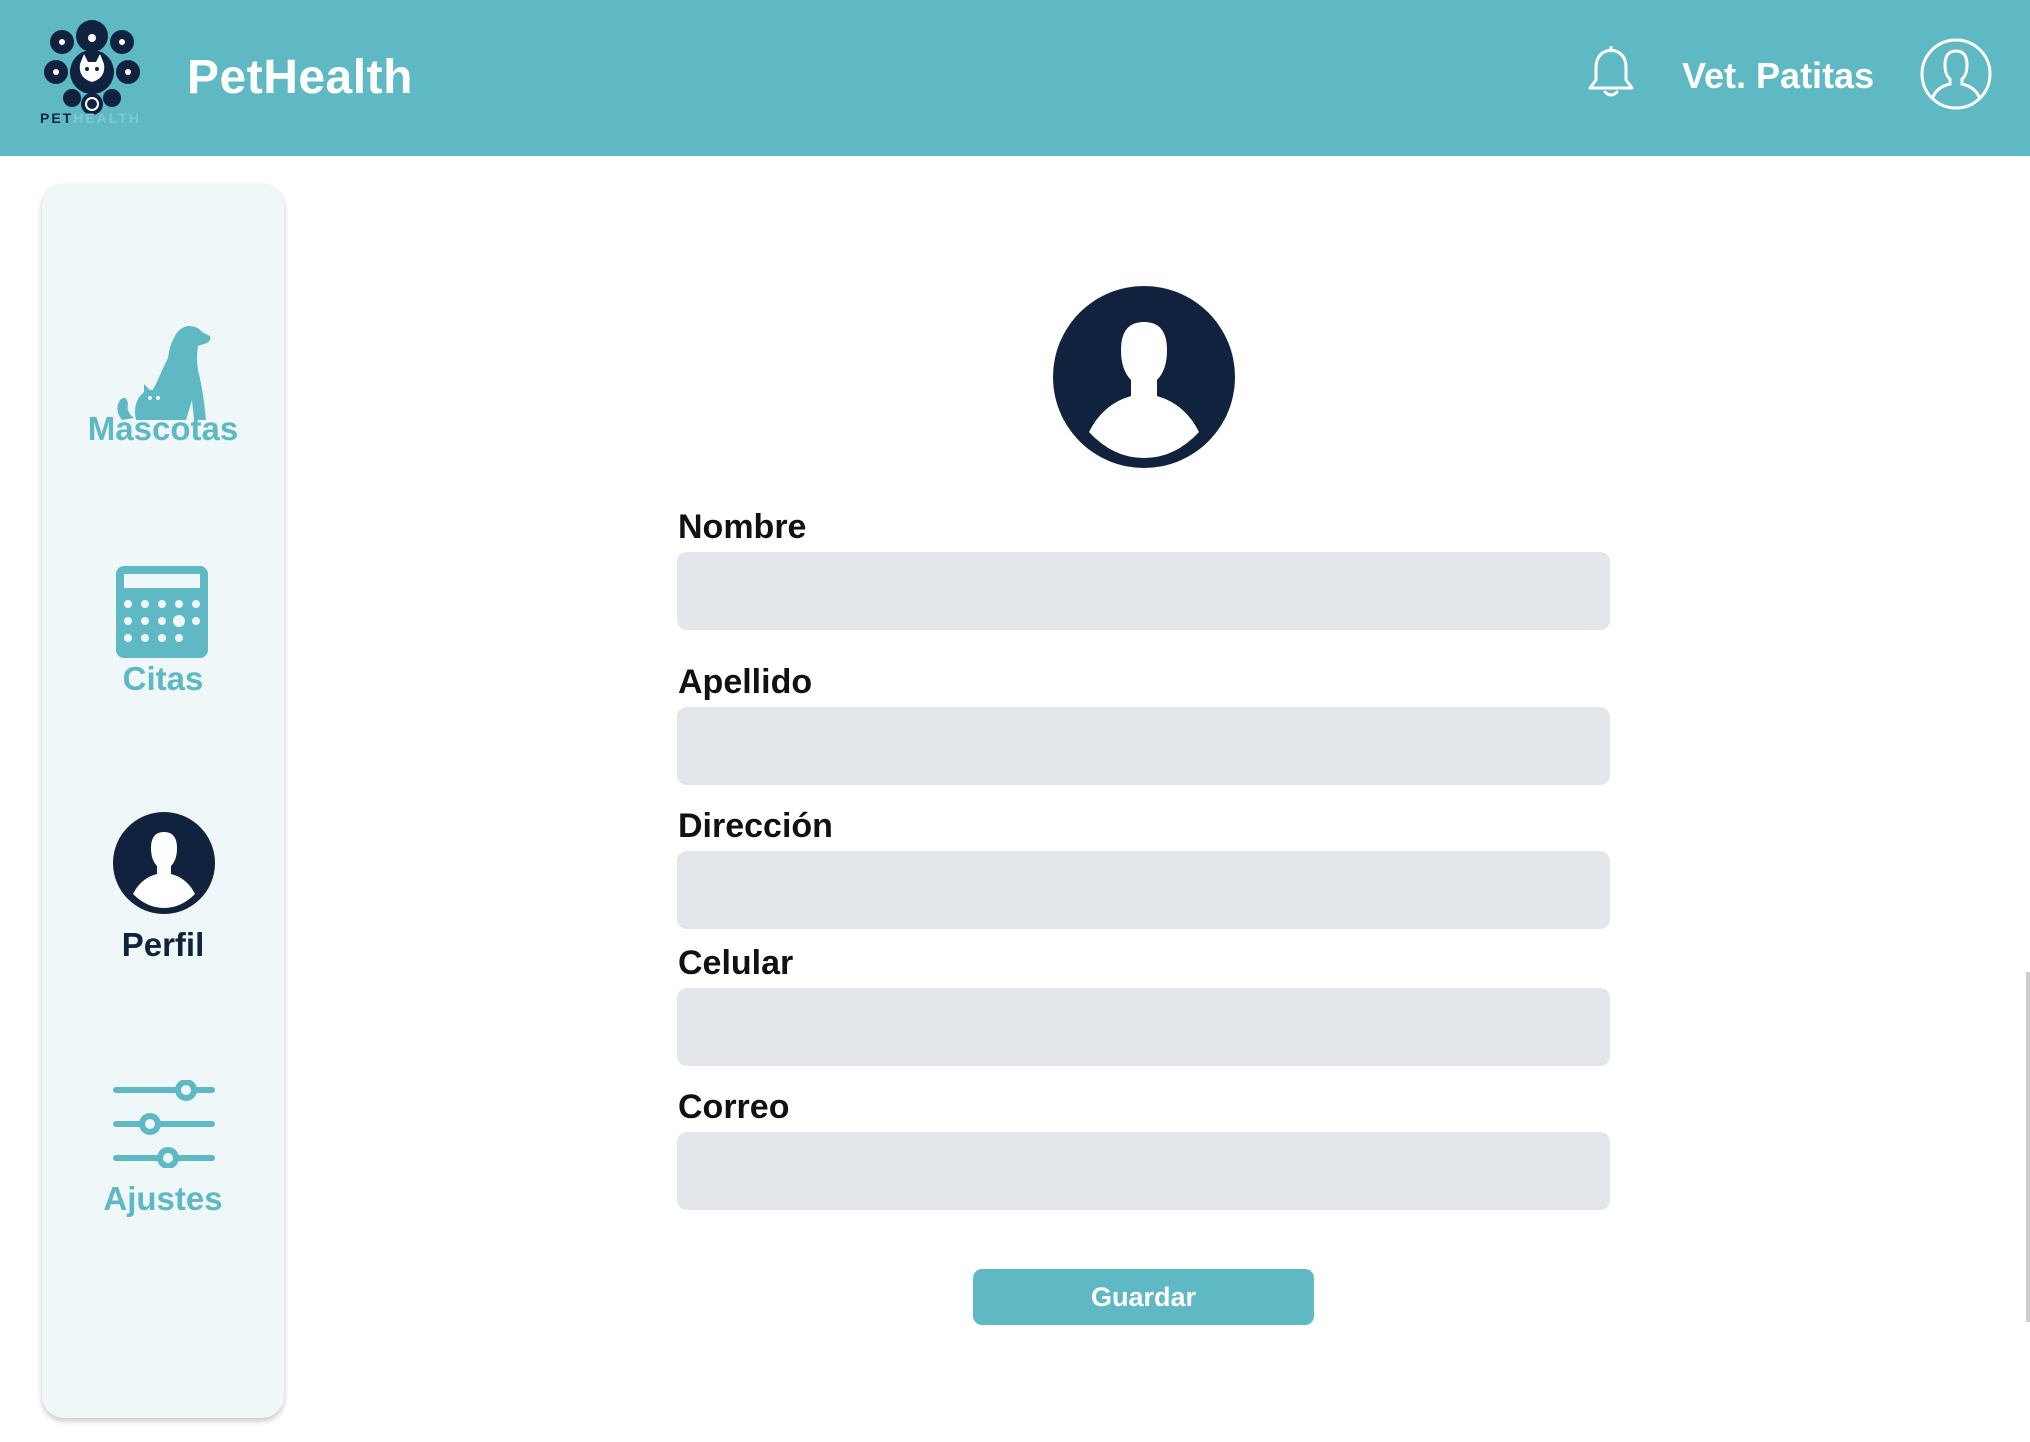  What do you see at coordinates (745, 682) in the screenshot?
I see `apellido-label: Apellido` at bounding box center [745, 682].